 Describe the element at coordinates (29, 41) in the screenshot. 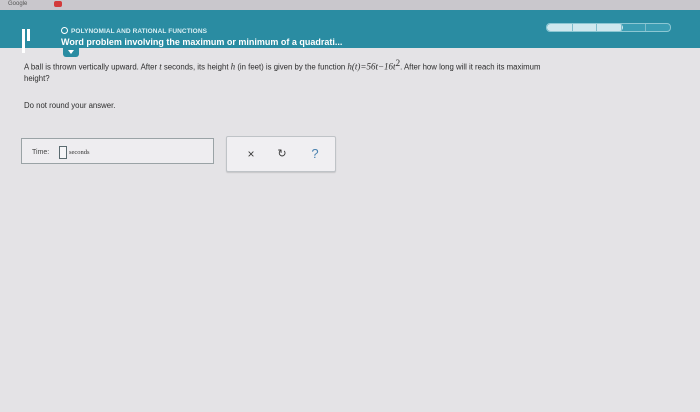

I see `menu-icon` at that location.